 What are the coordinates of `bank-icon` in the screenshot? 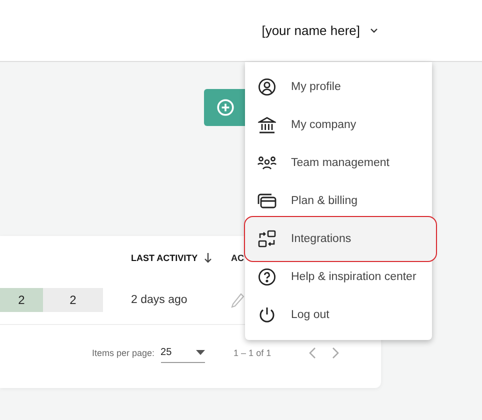 It's located at (267, 125).